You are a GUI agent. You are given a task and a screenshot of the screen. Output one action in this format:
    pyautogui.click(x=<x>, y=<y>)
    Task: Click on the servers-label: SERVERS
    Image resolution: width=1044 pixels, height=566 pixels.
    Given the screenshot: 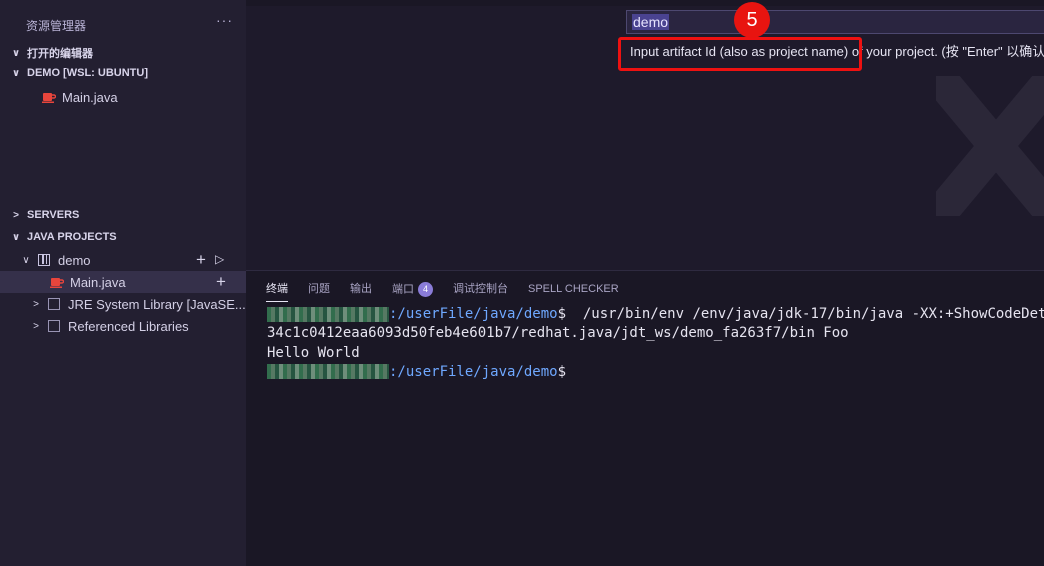 What is the action you would take?
    pyautogui.click(x=53, y=215)
    